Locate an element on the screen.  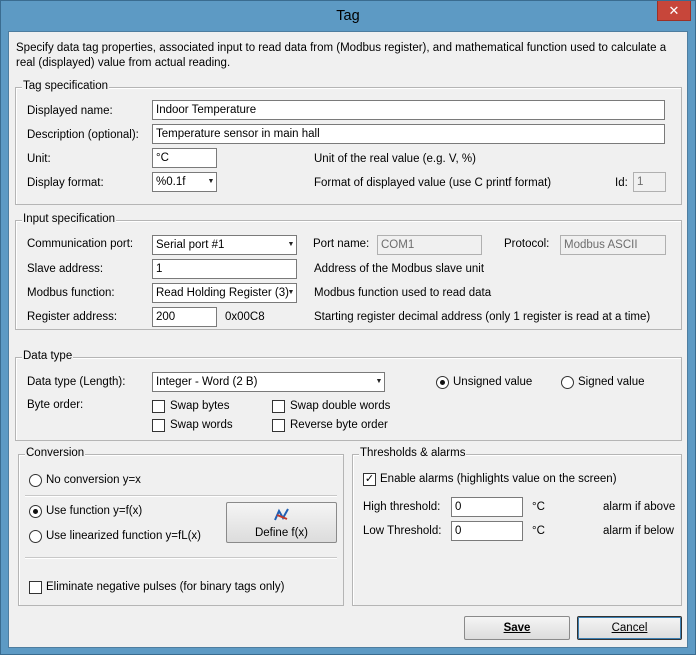
display-format-label: Display format: is located at coordinates (65, 183).